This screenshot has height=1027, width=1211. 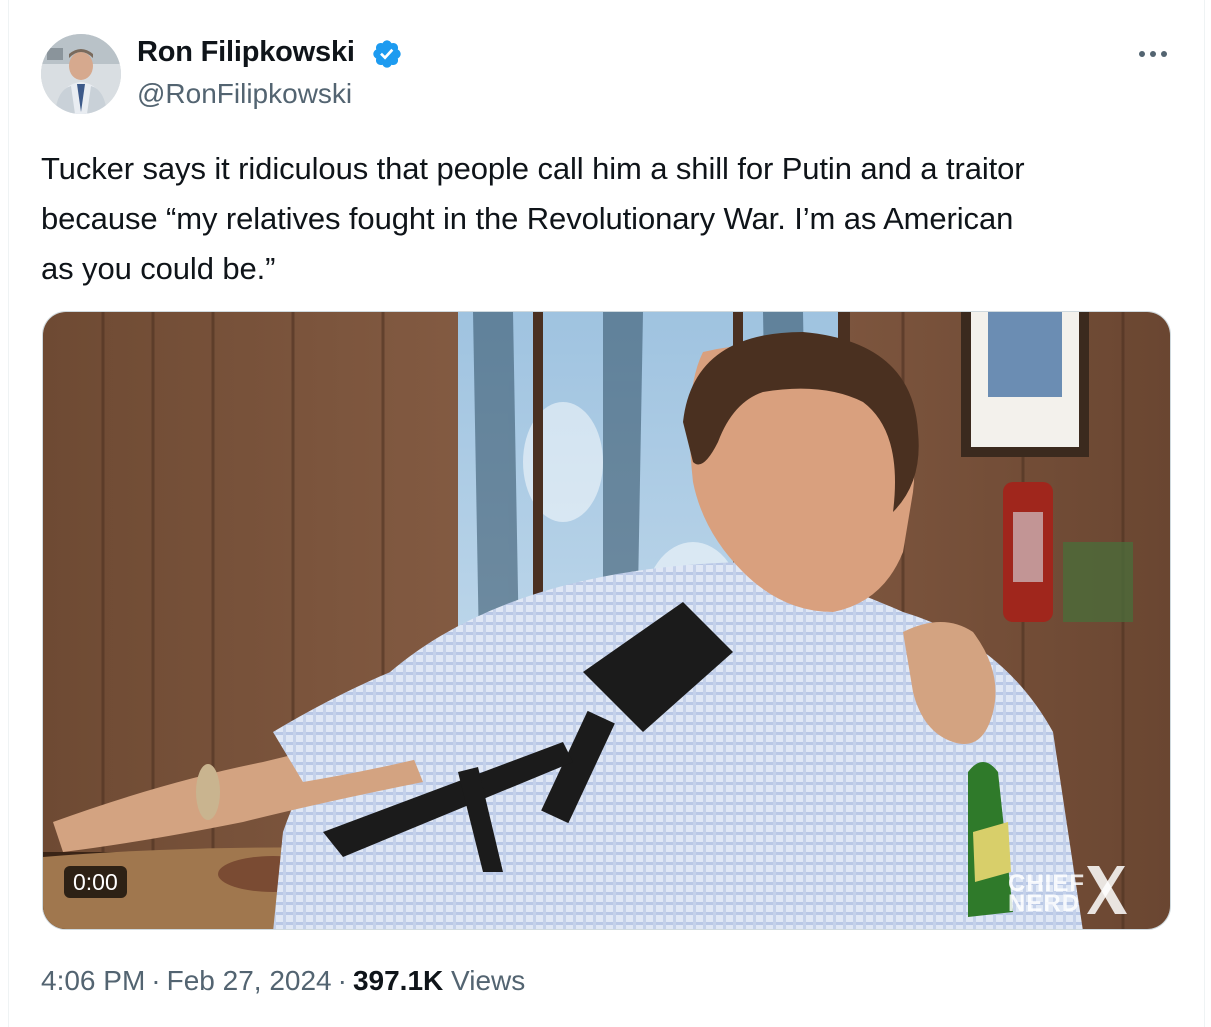 I want to click on author-handle: @RonFilipkowski, so click(x=244, y=94).